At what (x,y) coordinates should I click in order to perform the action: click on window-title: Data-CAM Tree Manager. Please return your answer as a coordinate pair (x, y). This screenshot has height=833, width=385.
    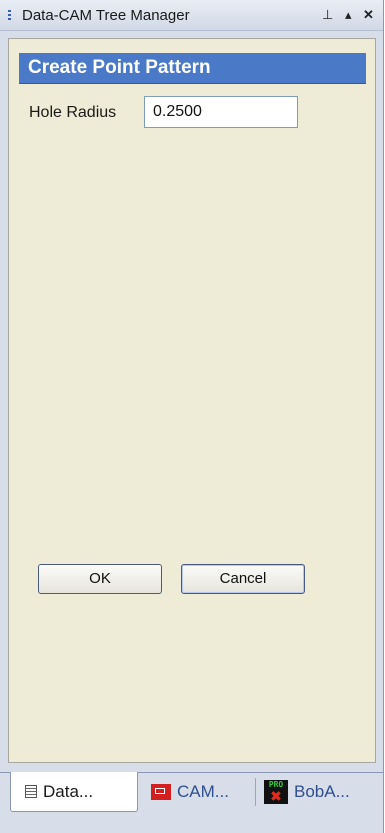
    Looking at the image, I should click on (106, 15).